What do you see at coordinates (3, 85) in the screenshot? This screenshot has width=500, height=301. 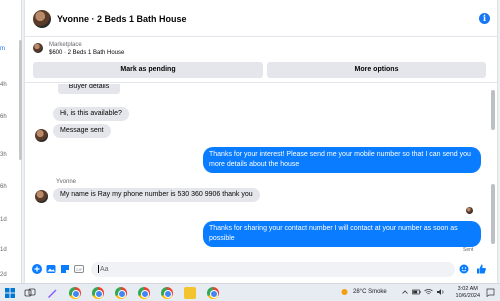 I see `bg-item: 4h` at bounding box center [3, 85].